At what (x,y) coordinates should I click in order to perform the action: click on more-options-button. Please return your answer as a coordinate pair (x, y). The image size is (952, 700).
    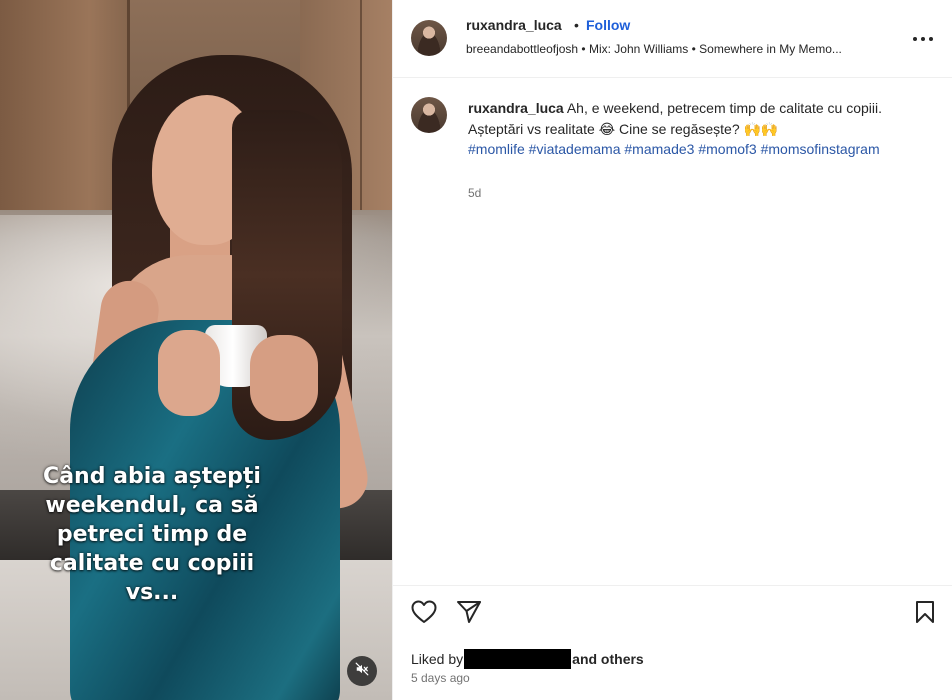
    Looking at the image, I should click on (923, 38).